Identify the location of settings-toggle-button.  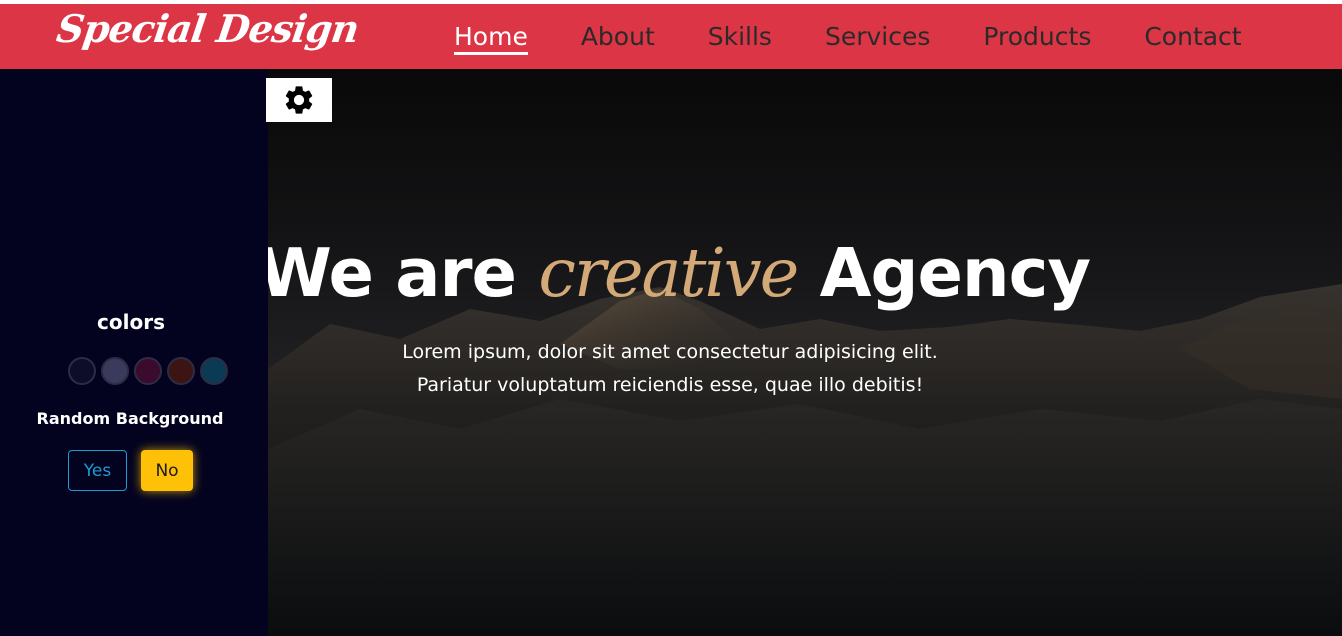
(299, 100).